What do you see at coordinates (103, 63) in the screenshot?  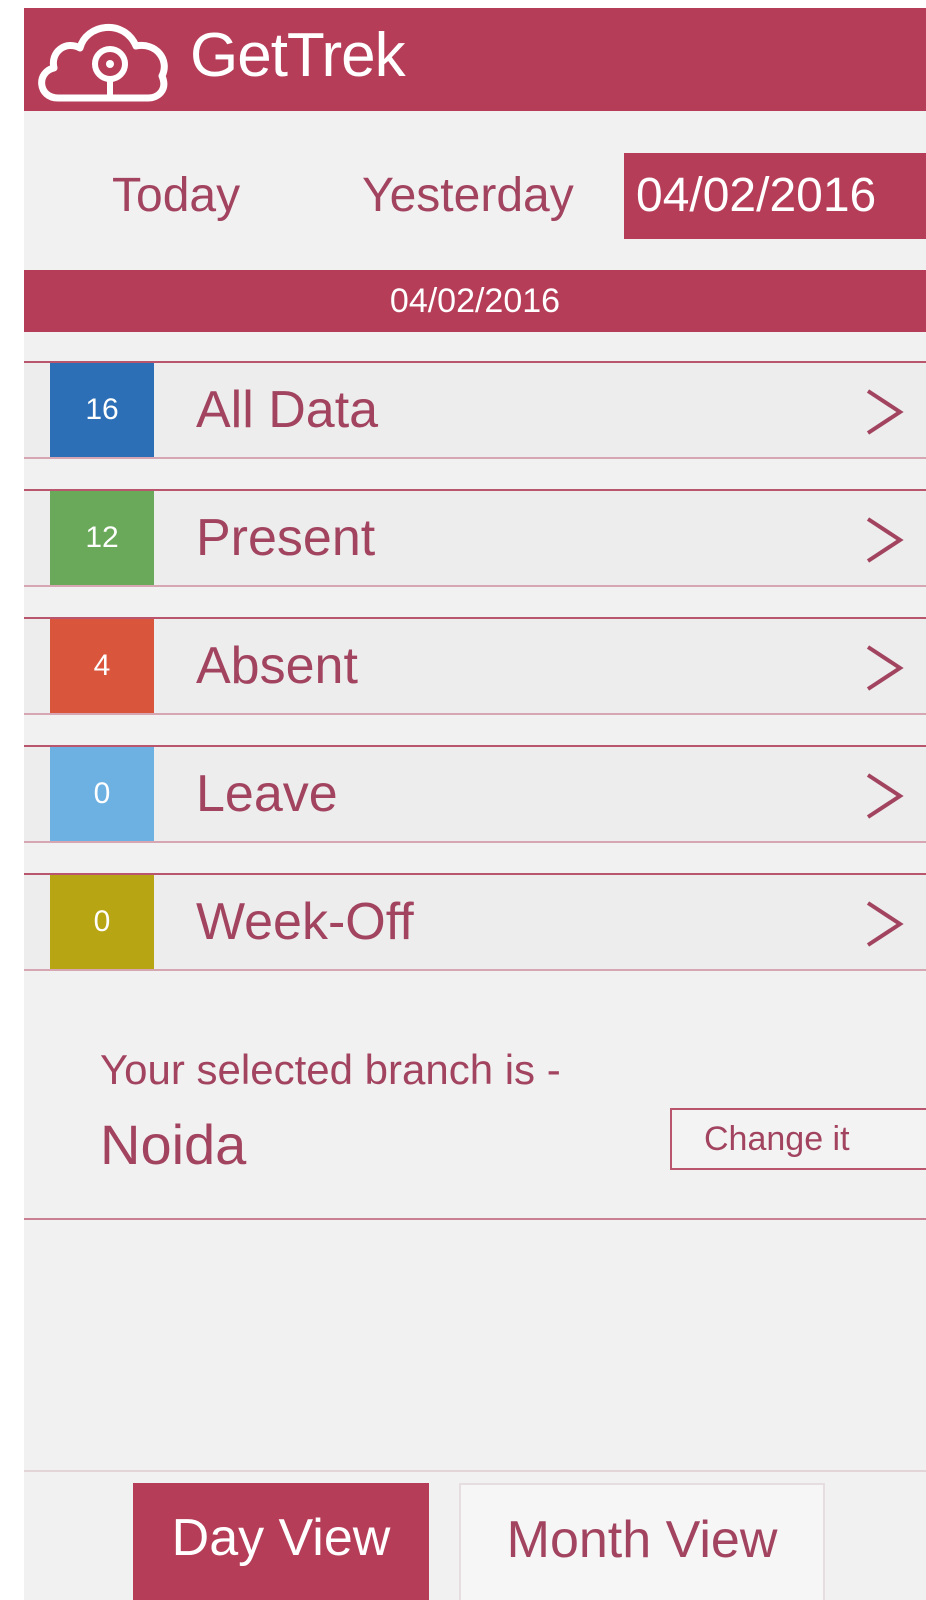 I see `cloud-location-icon` at bounding box center [103, 63].